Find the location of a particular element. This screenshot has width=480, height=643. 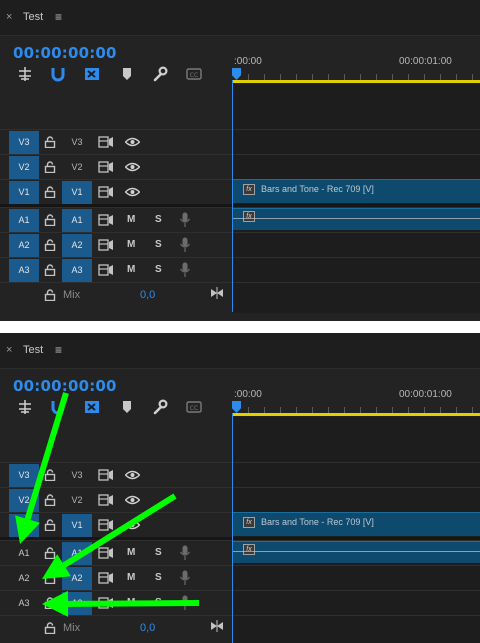

playhead-handle is located at coordinates (236, 74).